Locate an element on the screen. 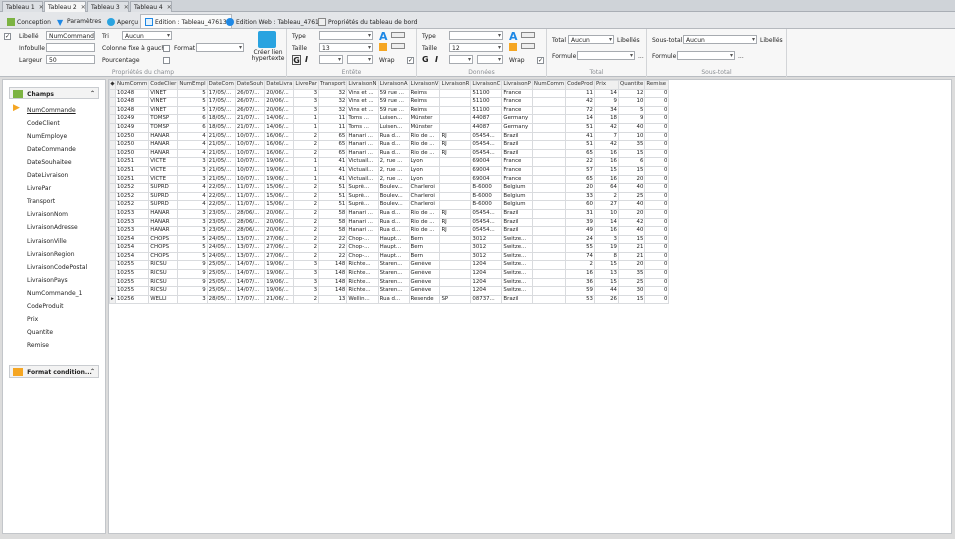 This screenshot has height=539, width=955. table-cell: 10252 is located at coordinates (132, 188).